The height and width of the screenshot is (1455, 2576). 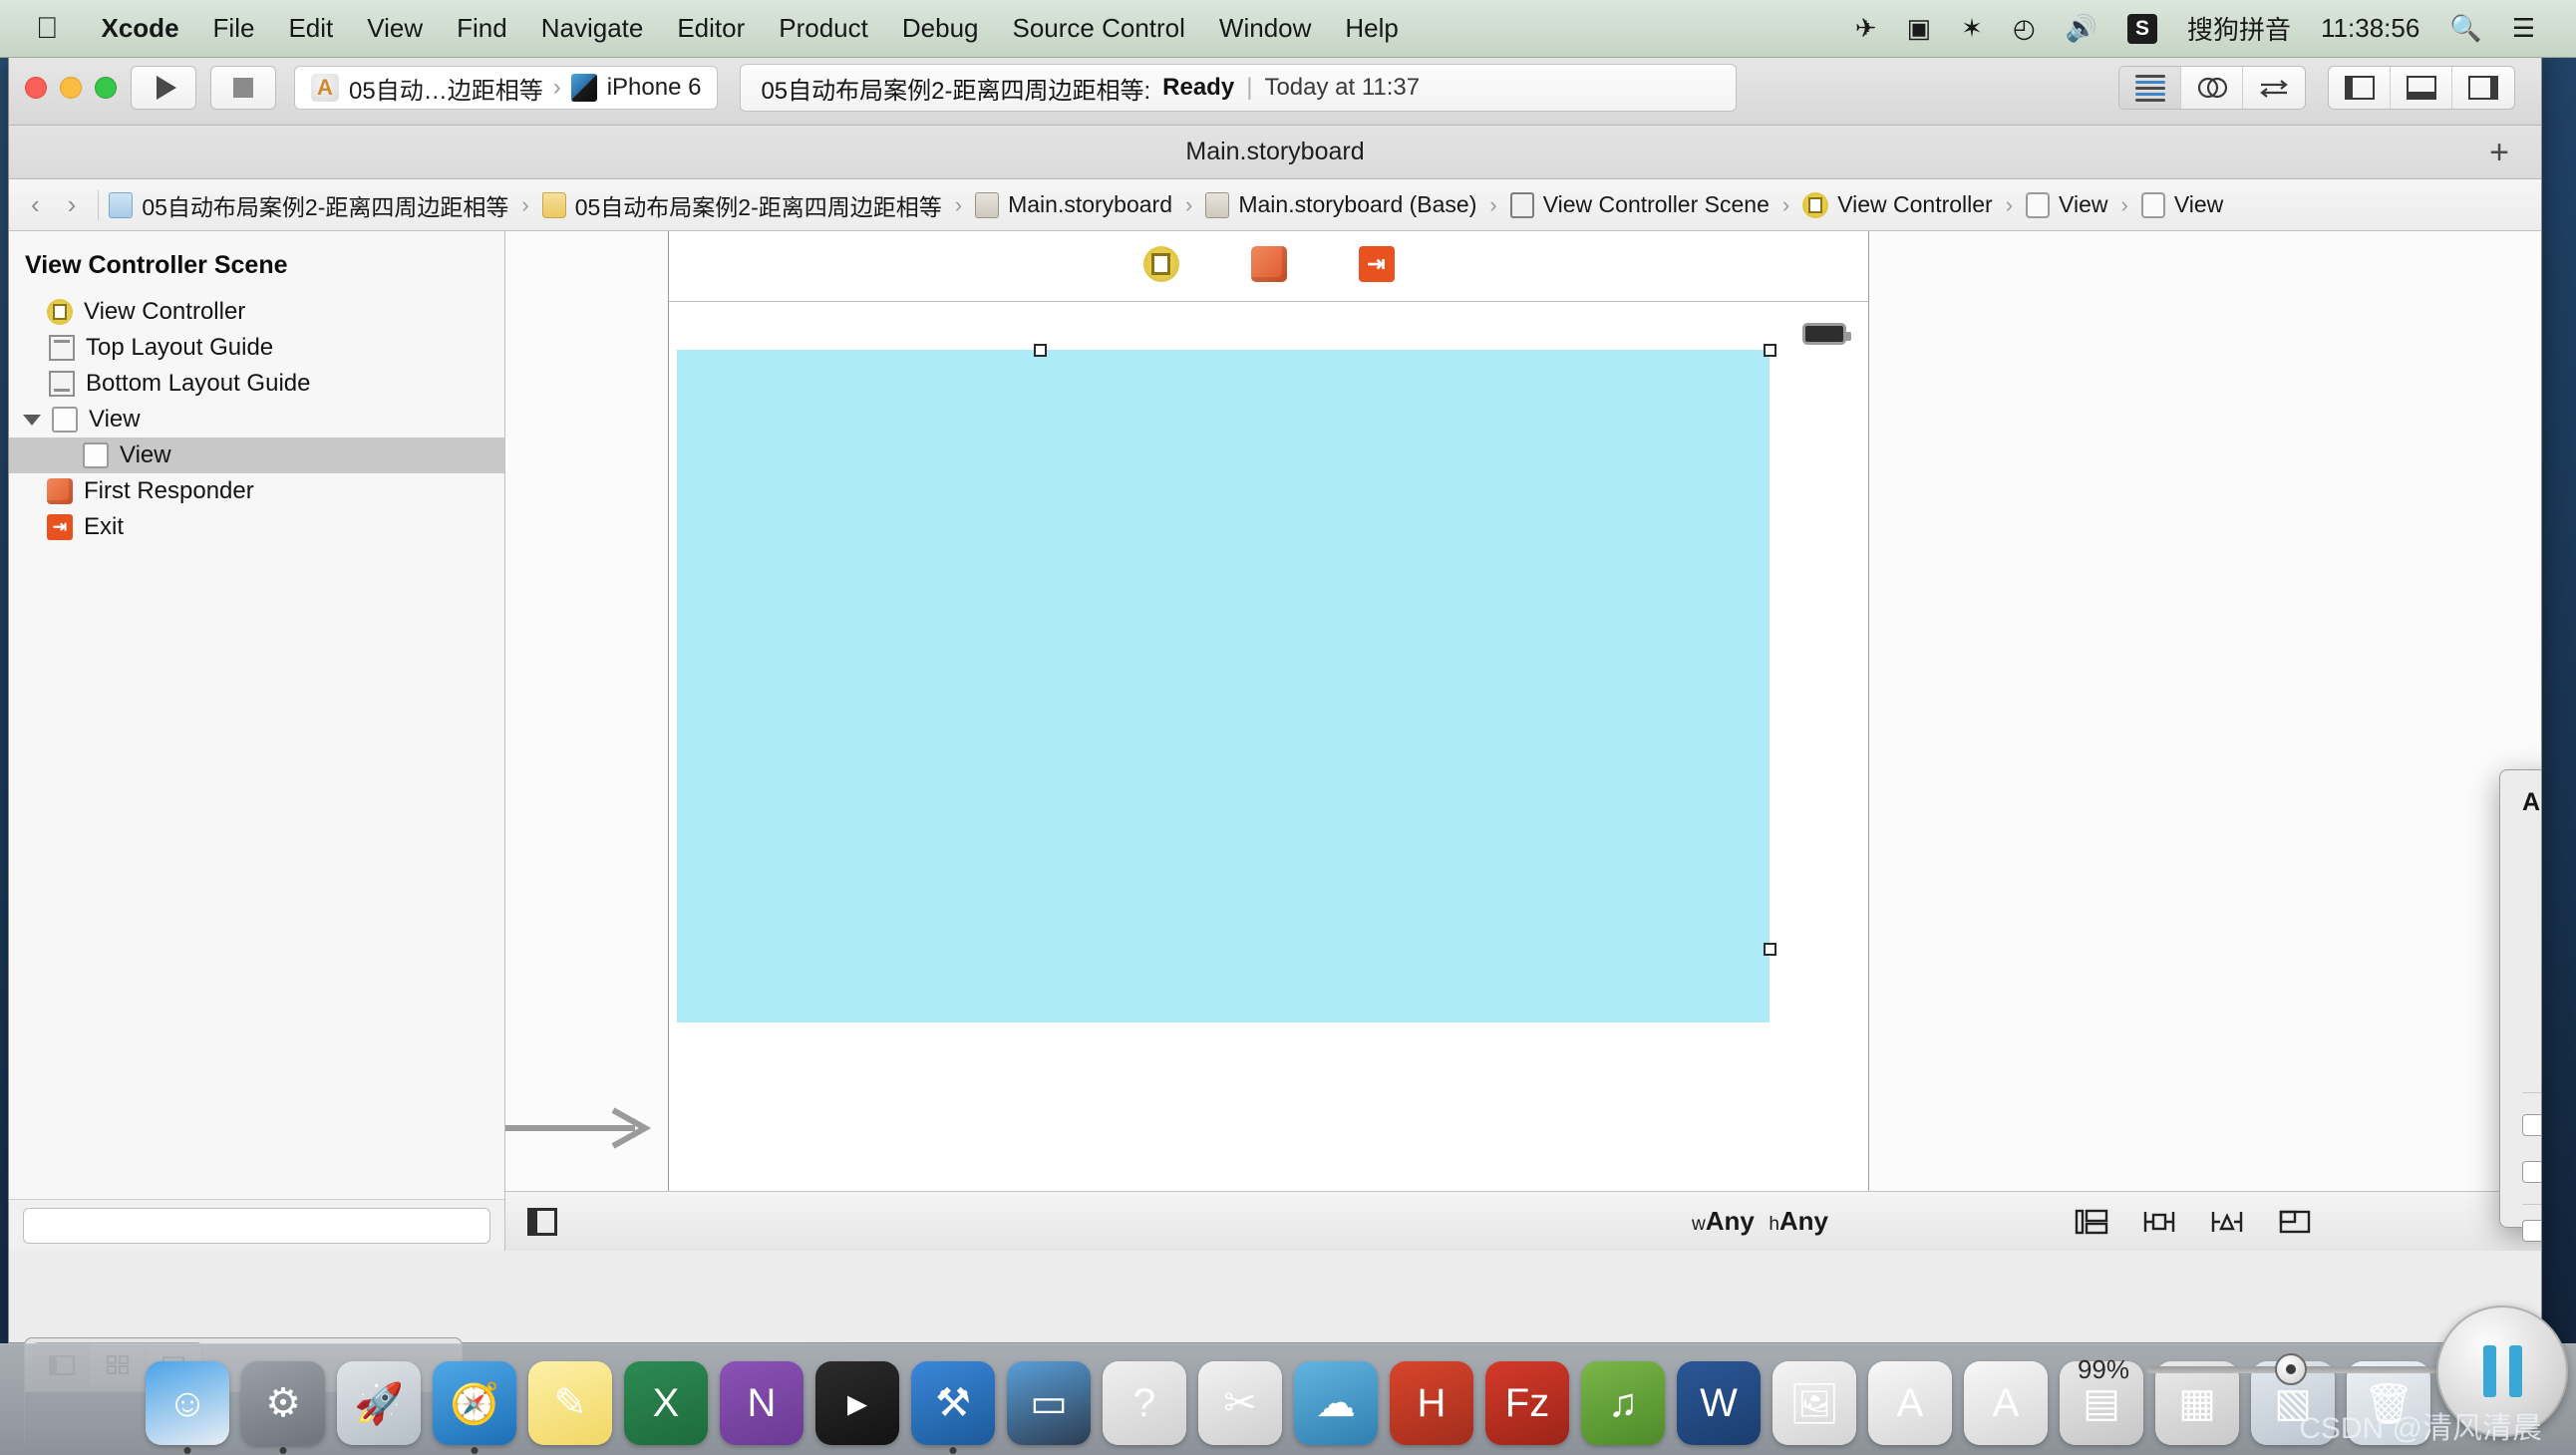 What do you see at coordinates (2483, 88) in the screenshot?
I see `toggle-utilities-button` at bounding box center [2483, 88].